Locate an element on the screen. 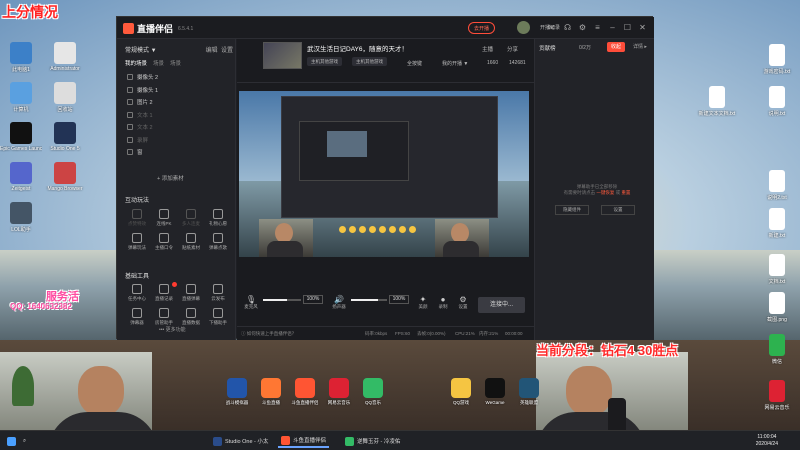 Image resolution: width=800 pixels, height=450 pixels. feature-button: 弹幕点歌 is located at coordinates (218, 242).